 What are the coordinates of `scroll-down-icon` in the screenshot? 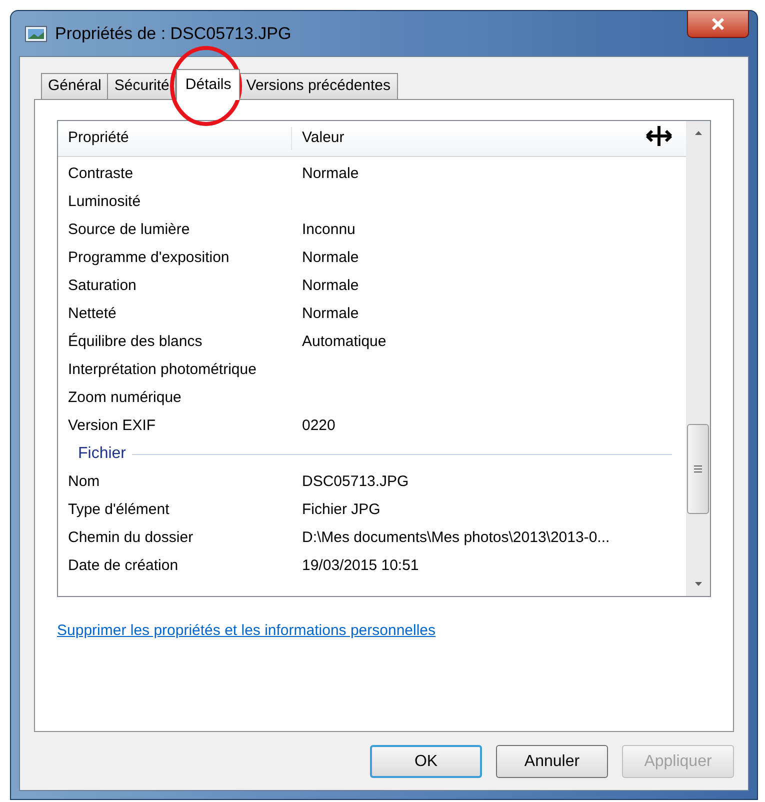 It's located at (698, 584).